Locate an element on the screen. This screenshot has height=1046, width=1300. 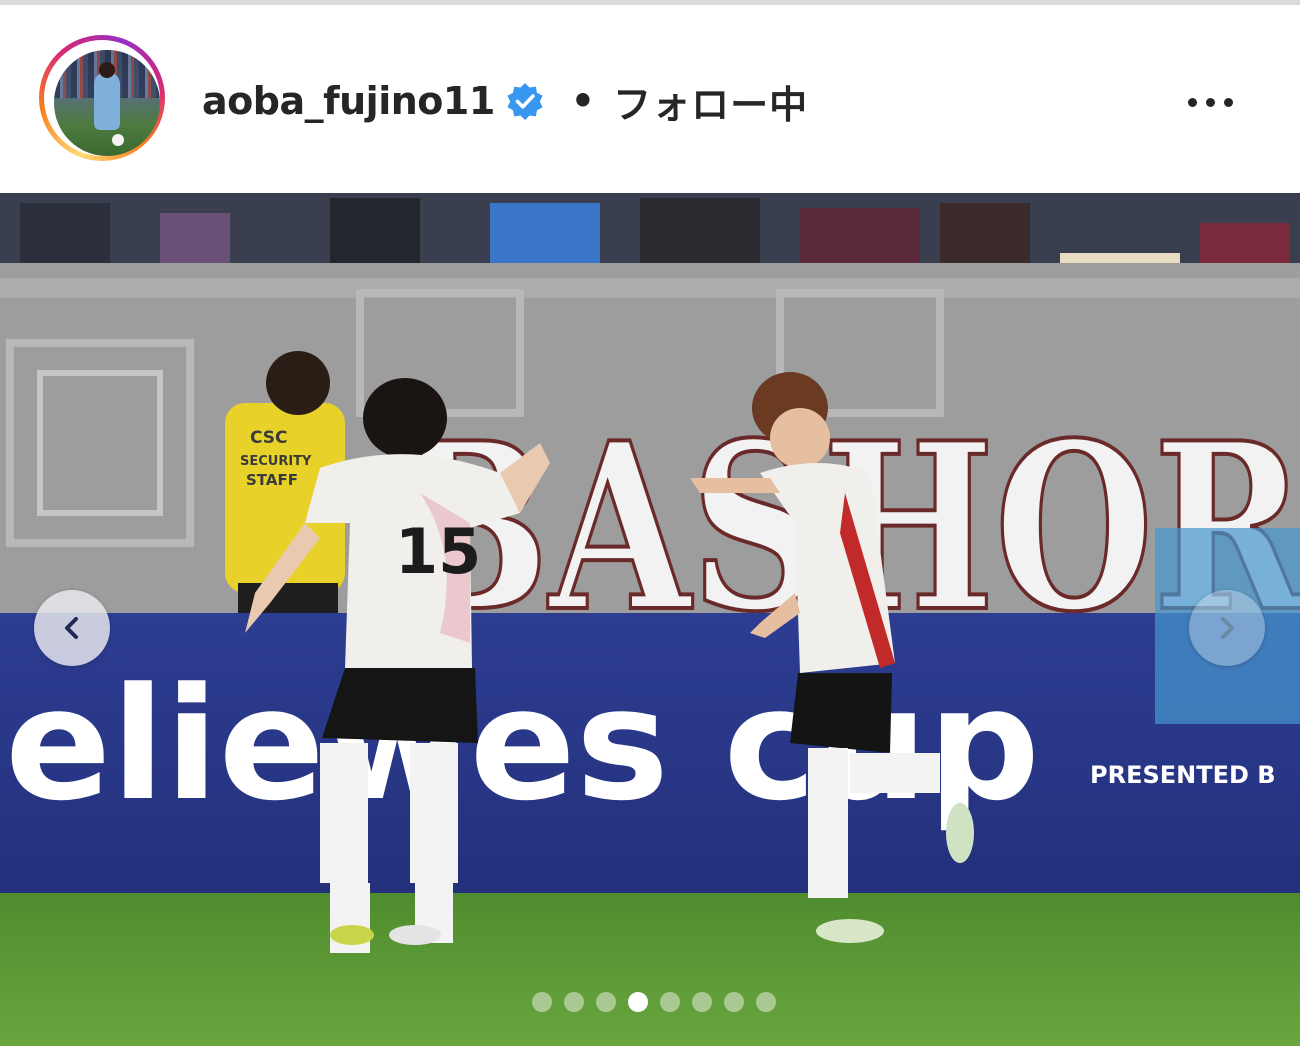
more-options-button is located at coordinates (1210, 103).